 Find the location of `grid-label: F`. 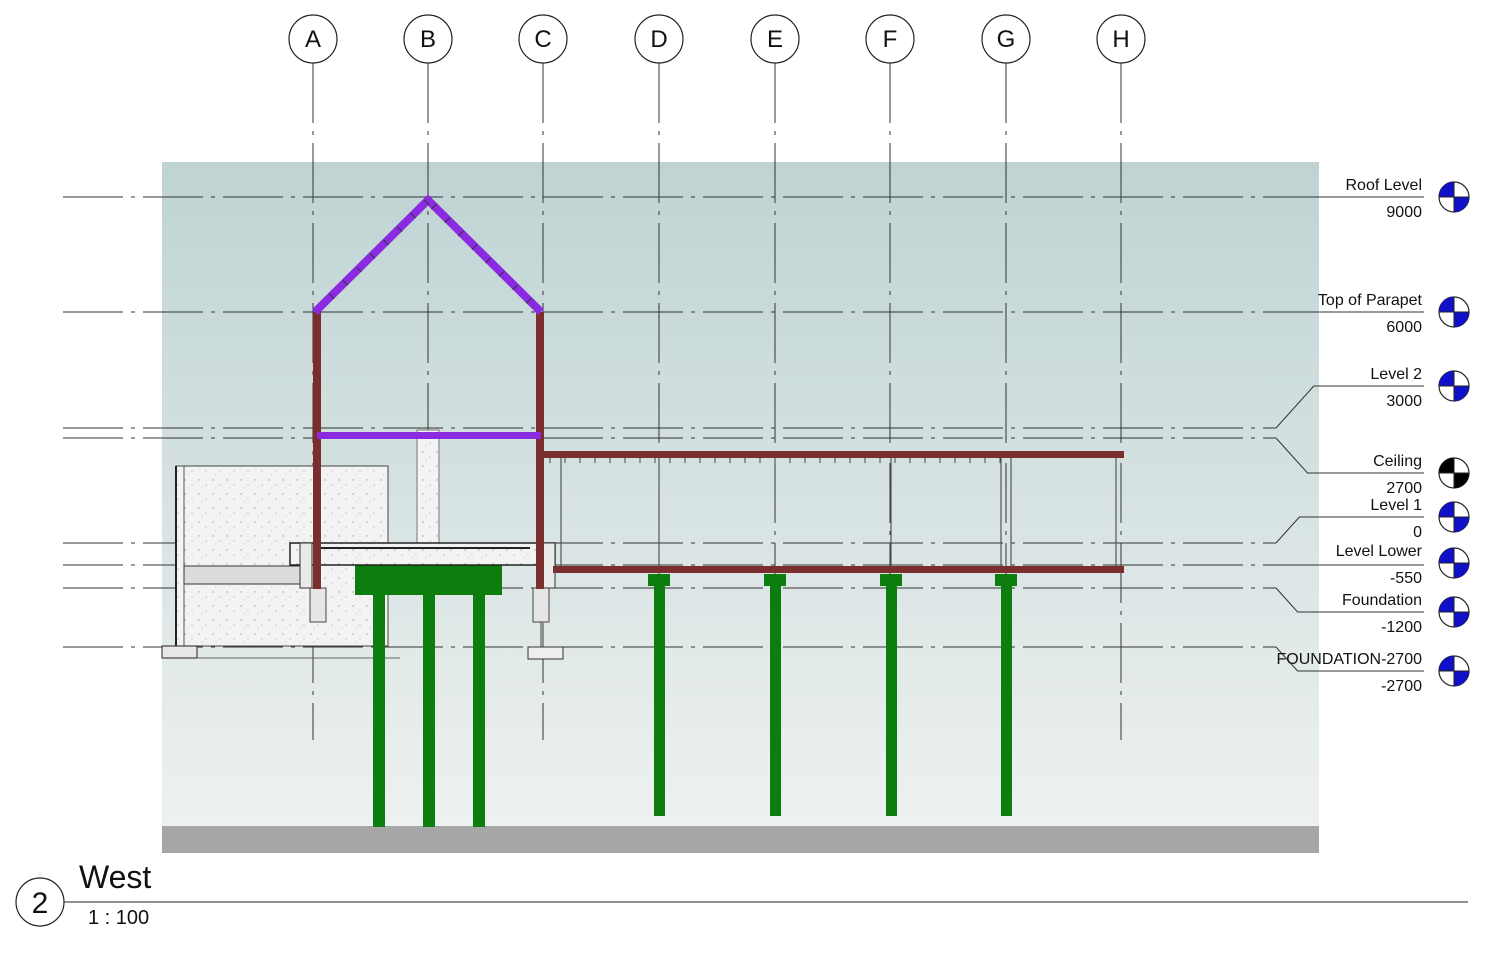

grid-label: F is located at coordinates (890, 39).